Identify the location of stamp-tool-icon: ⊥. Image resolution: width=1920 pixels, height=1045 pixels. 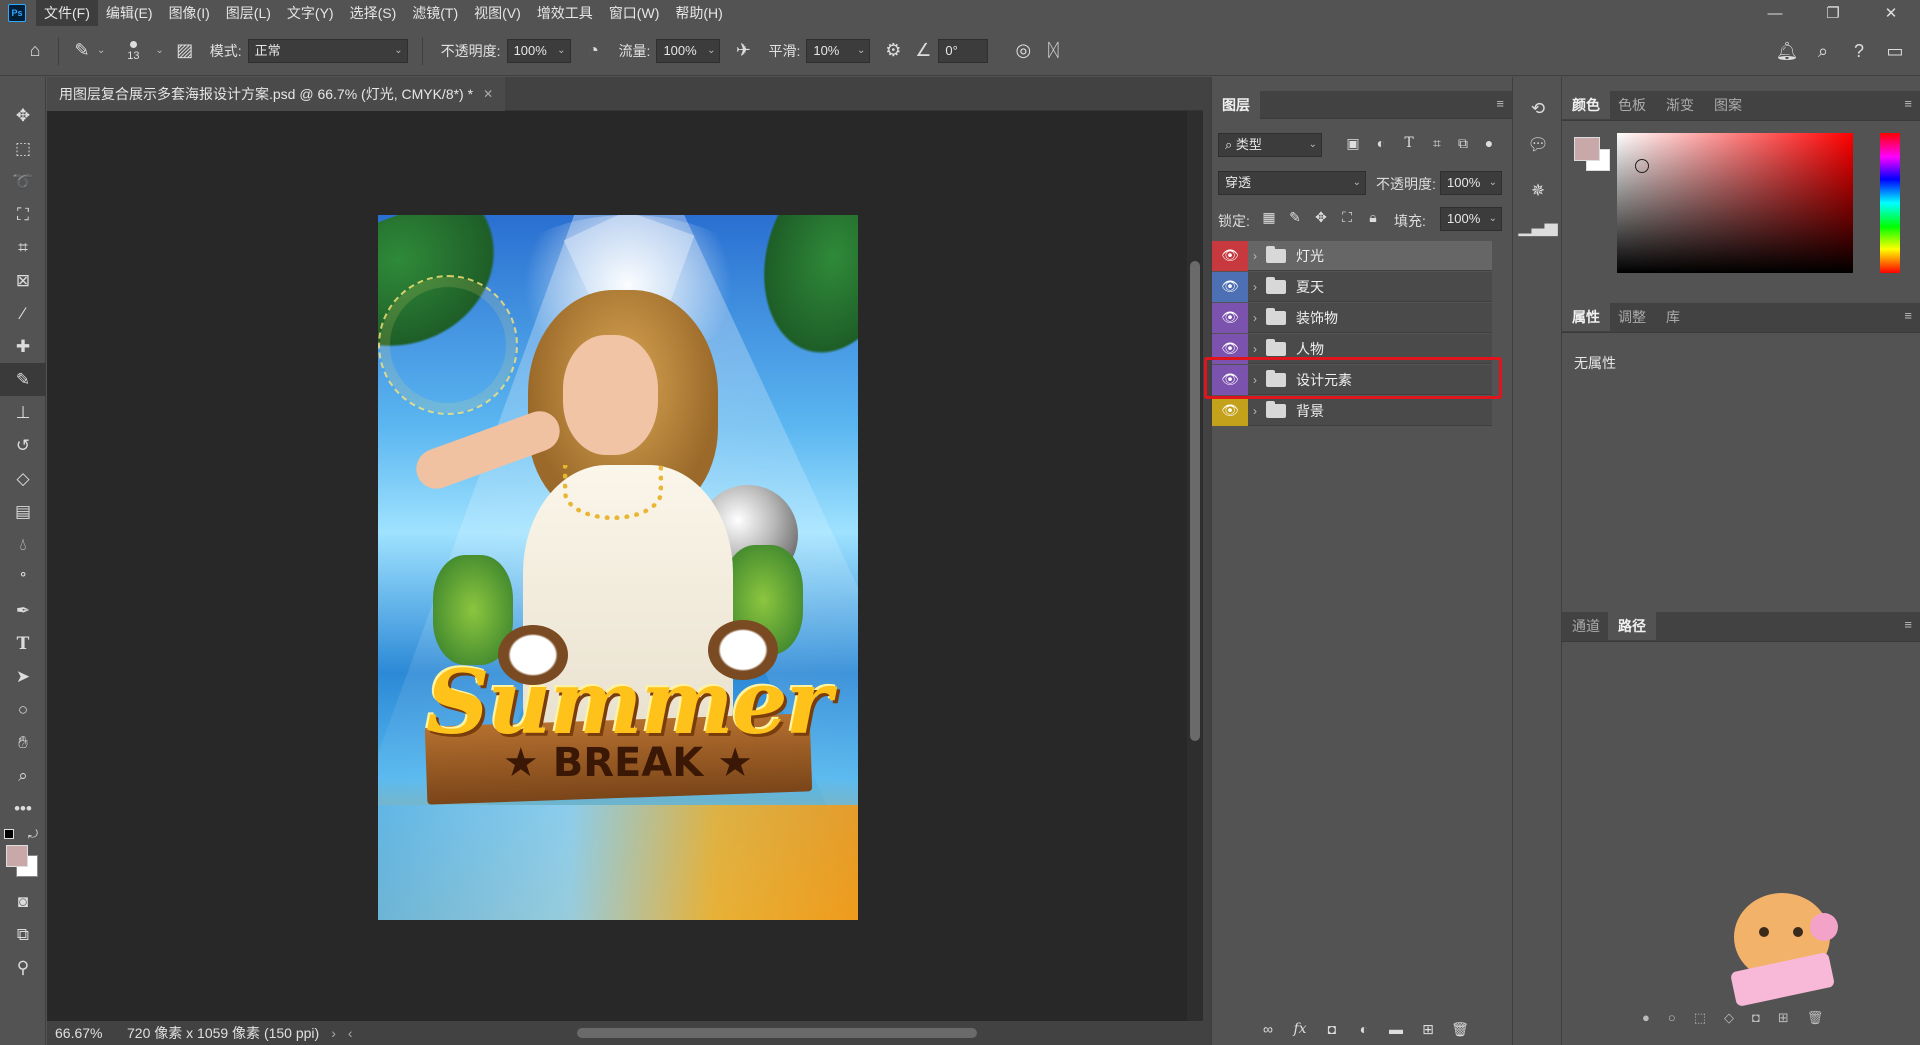
(23, 412).